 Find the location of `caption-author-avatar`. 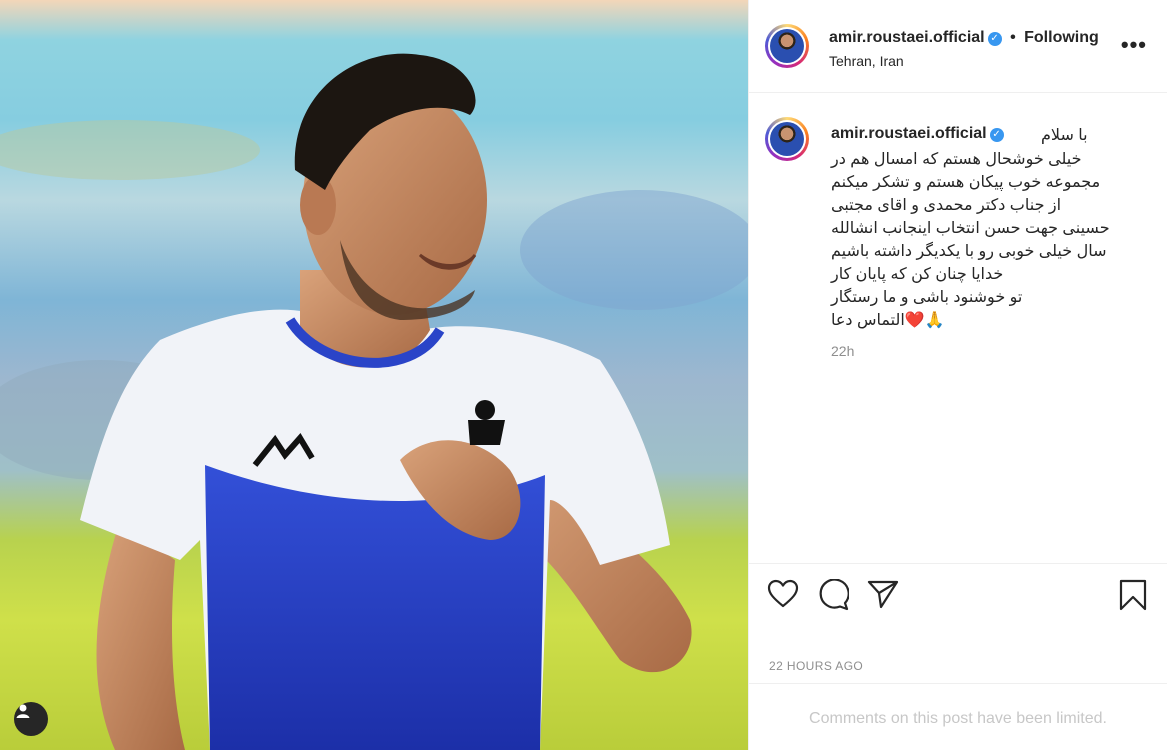

caption-author-avatar is located at coordinates (787, 139).